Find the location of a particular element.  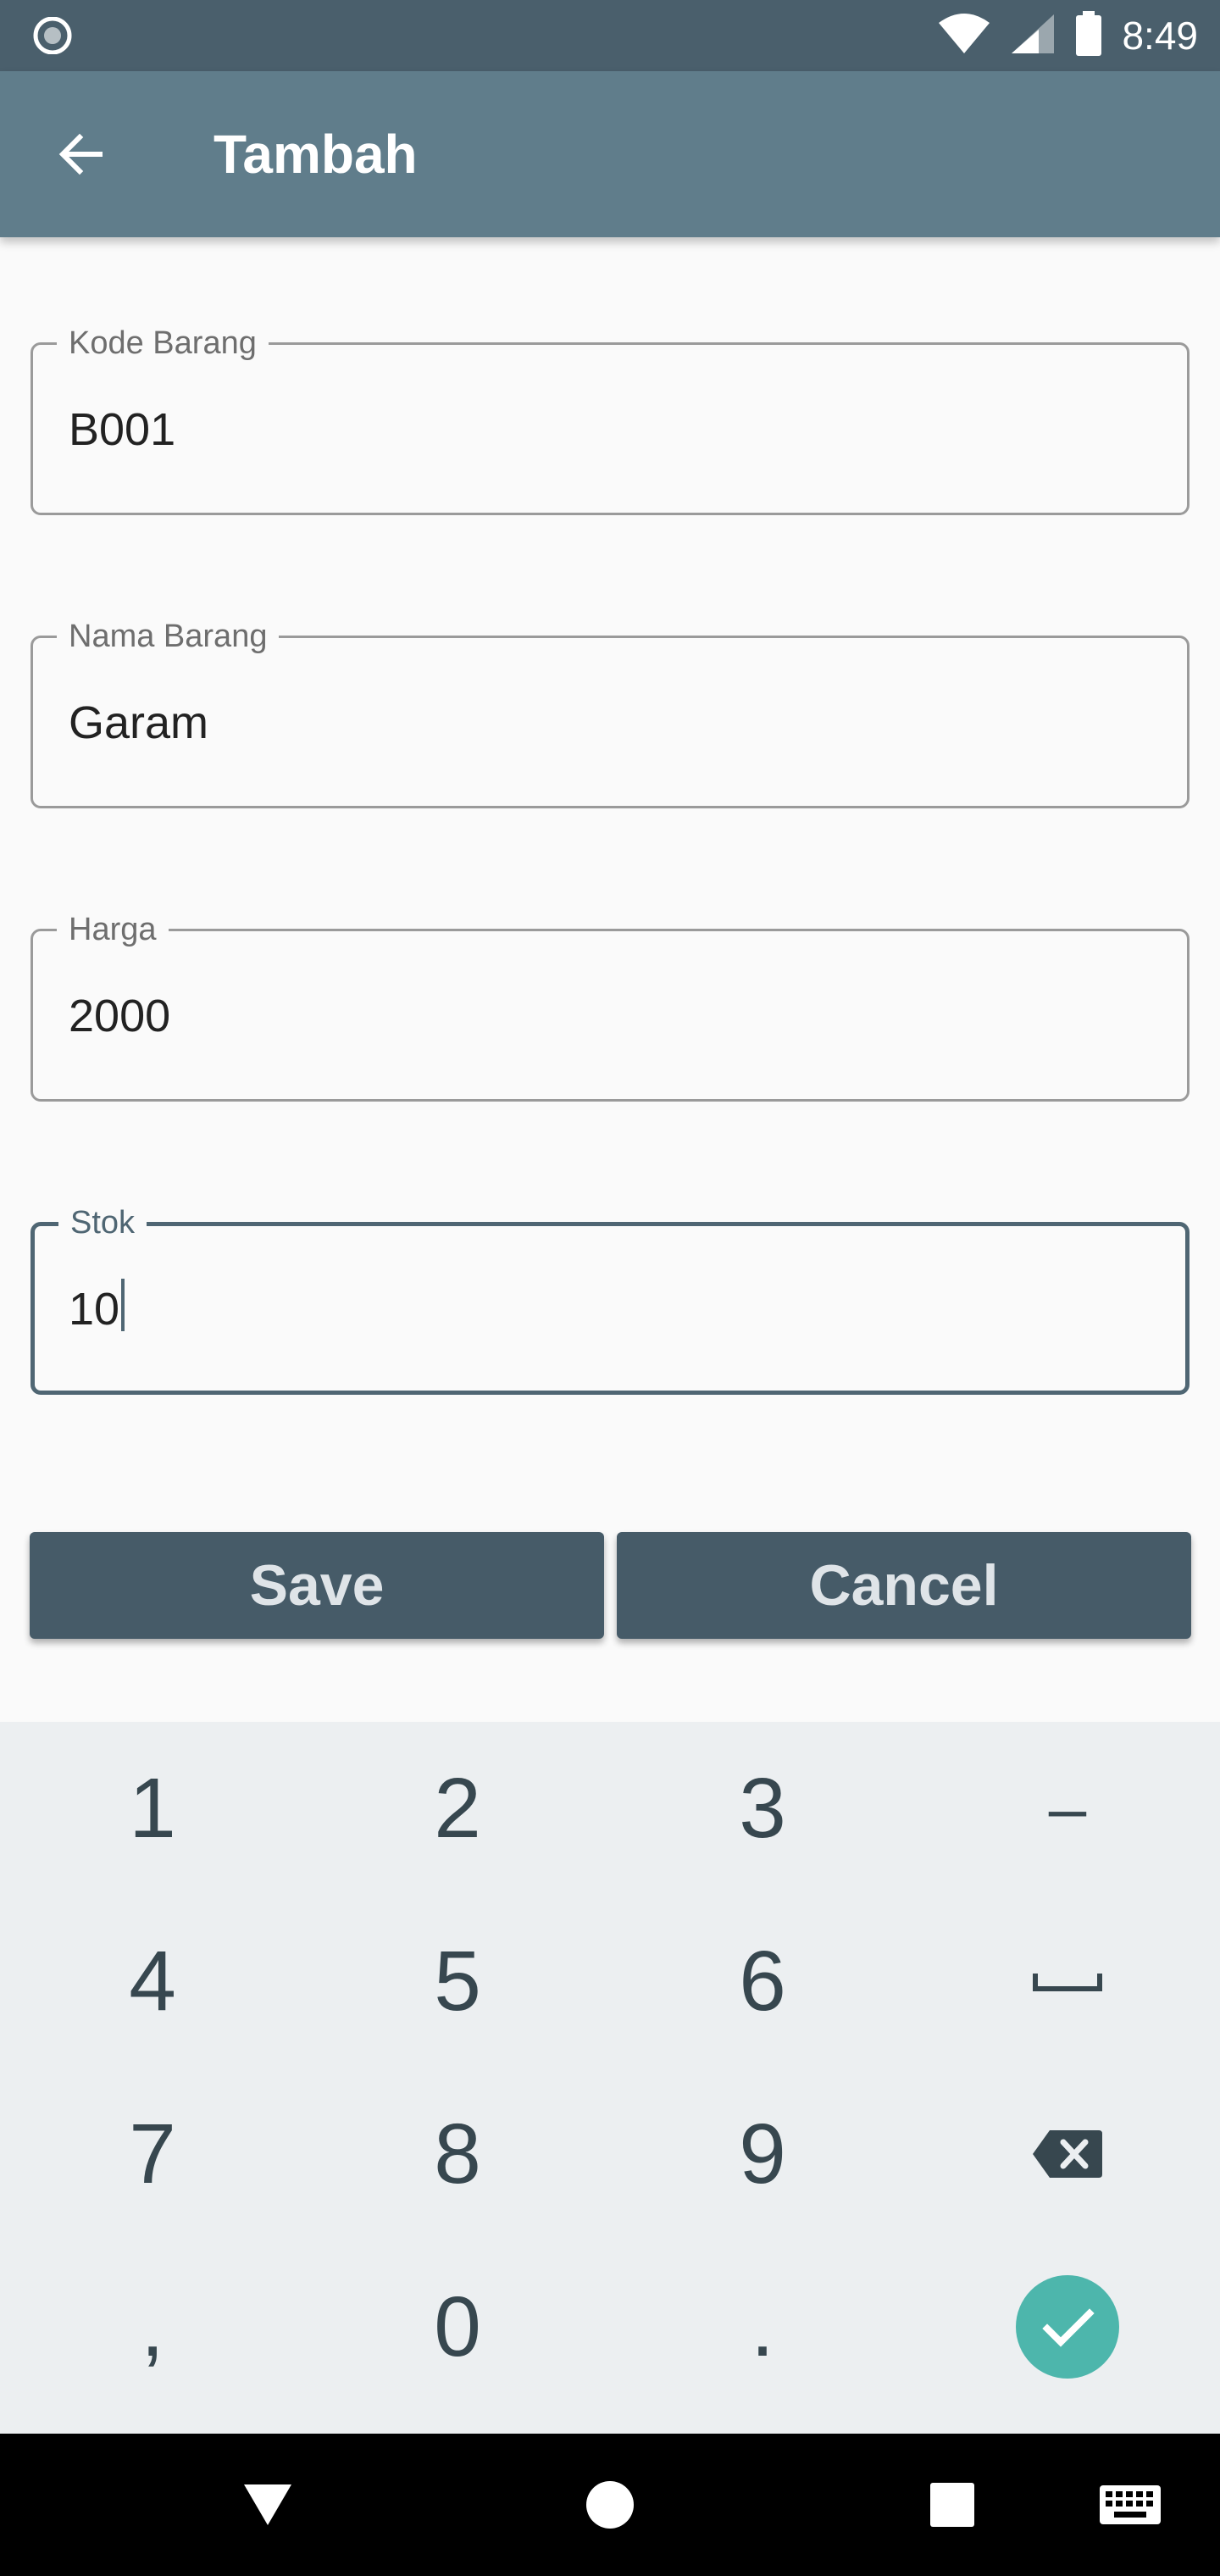

recents-square-icon is located at coordinates (952, 2505).